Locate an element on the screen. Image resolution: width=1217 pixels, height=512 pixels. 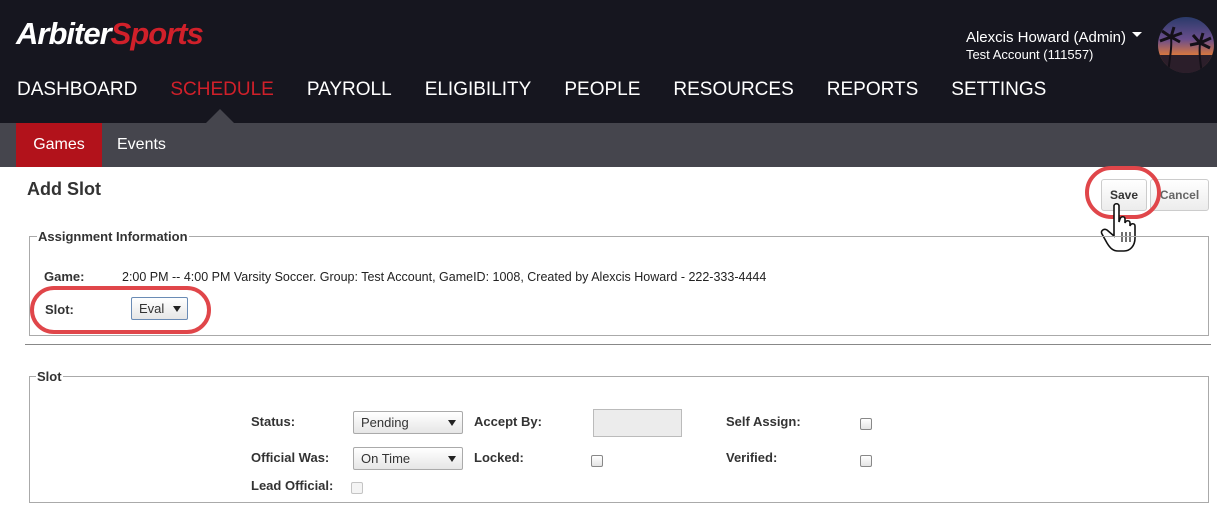
slot-legend: Slot is located at coordinates (49, 376).